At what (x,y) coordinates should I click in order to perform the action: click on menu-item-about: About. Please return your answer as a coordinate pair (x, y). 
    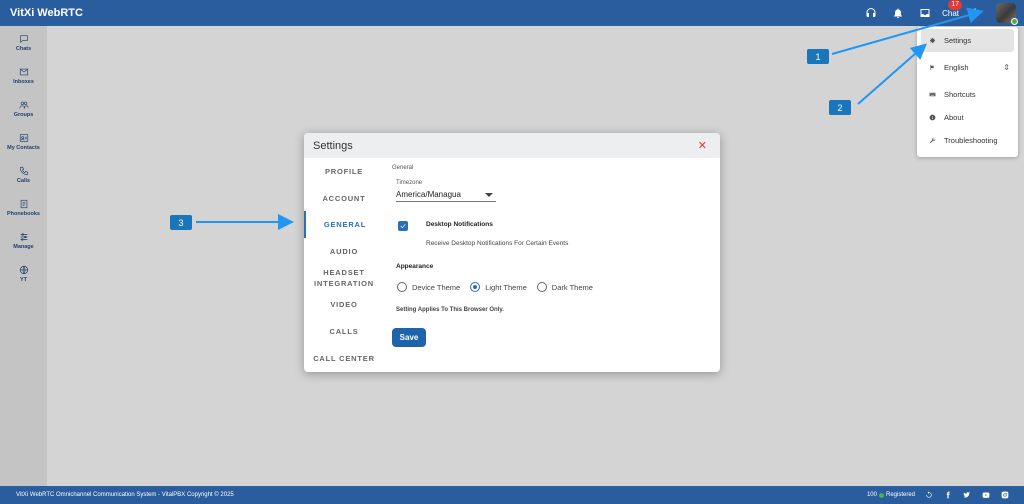
    Looking at the image, I should click on (967, 117).